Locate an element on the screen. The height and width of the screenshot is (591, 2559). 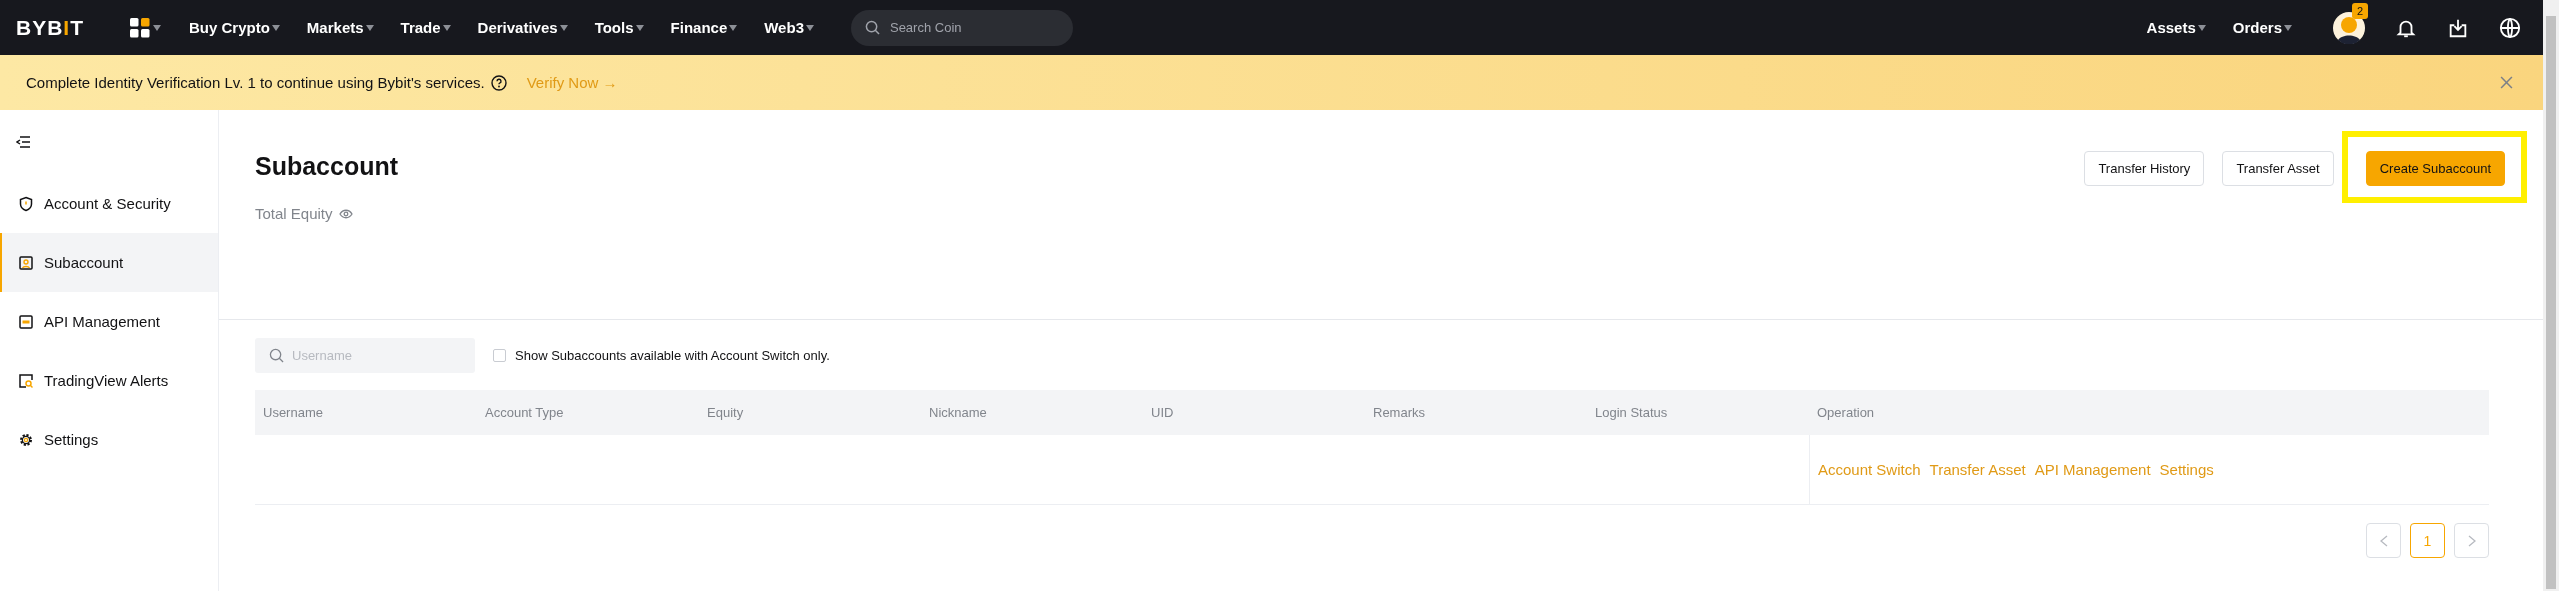
grid-icon is located at coordinates (140, 27).